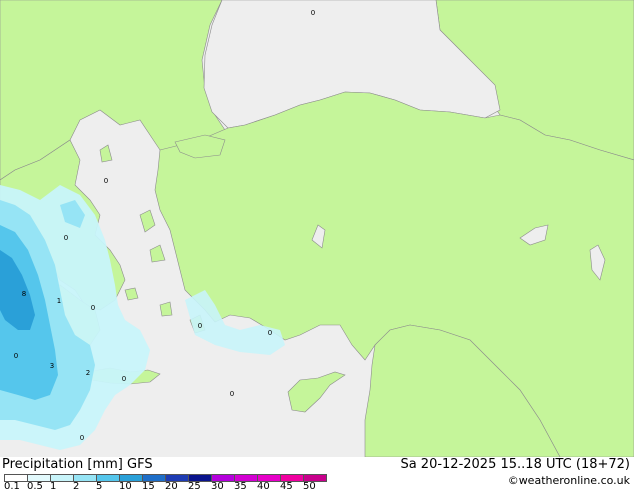  Describe the element at coordinates (99, 486) in the screenshot. I see `scale-tick-label: 5` at that location.